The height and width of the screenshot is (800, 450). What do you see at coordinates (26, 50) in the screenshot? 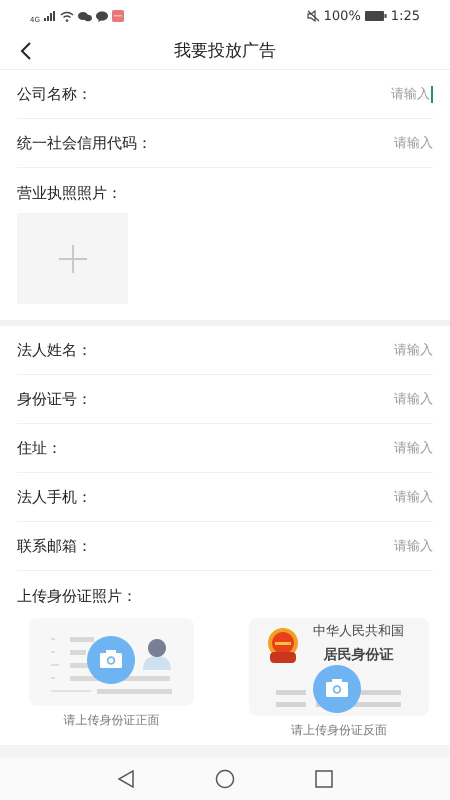
I see `chevron-left-icon` at bounding box center [26, 50].